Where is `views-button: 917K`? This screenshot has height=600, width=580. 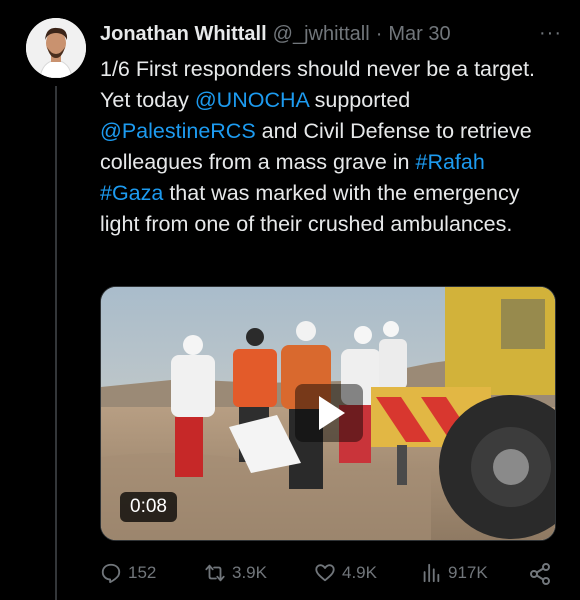 views-button: 917K is located at coordinates (454, 573).